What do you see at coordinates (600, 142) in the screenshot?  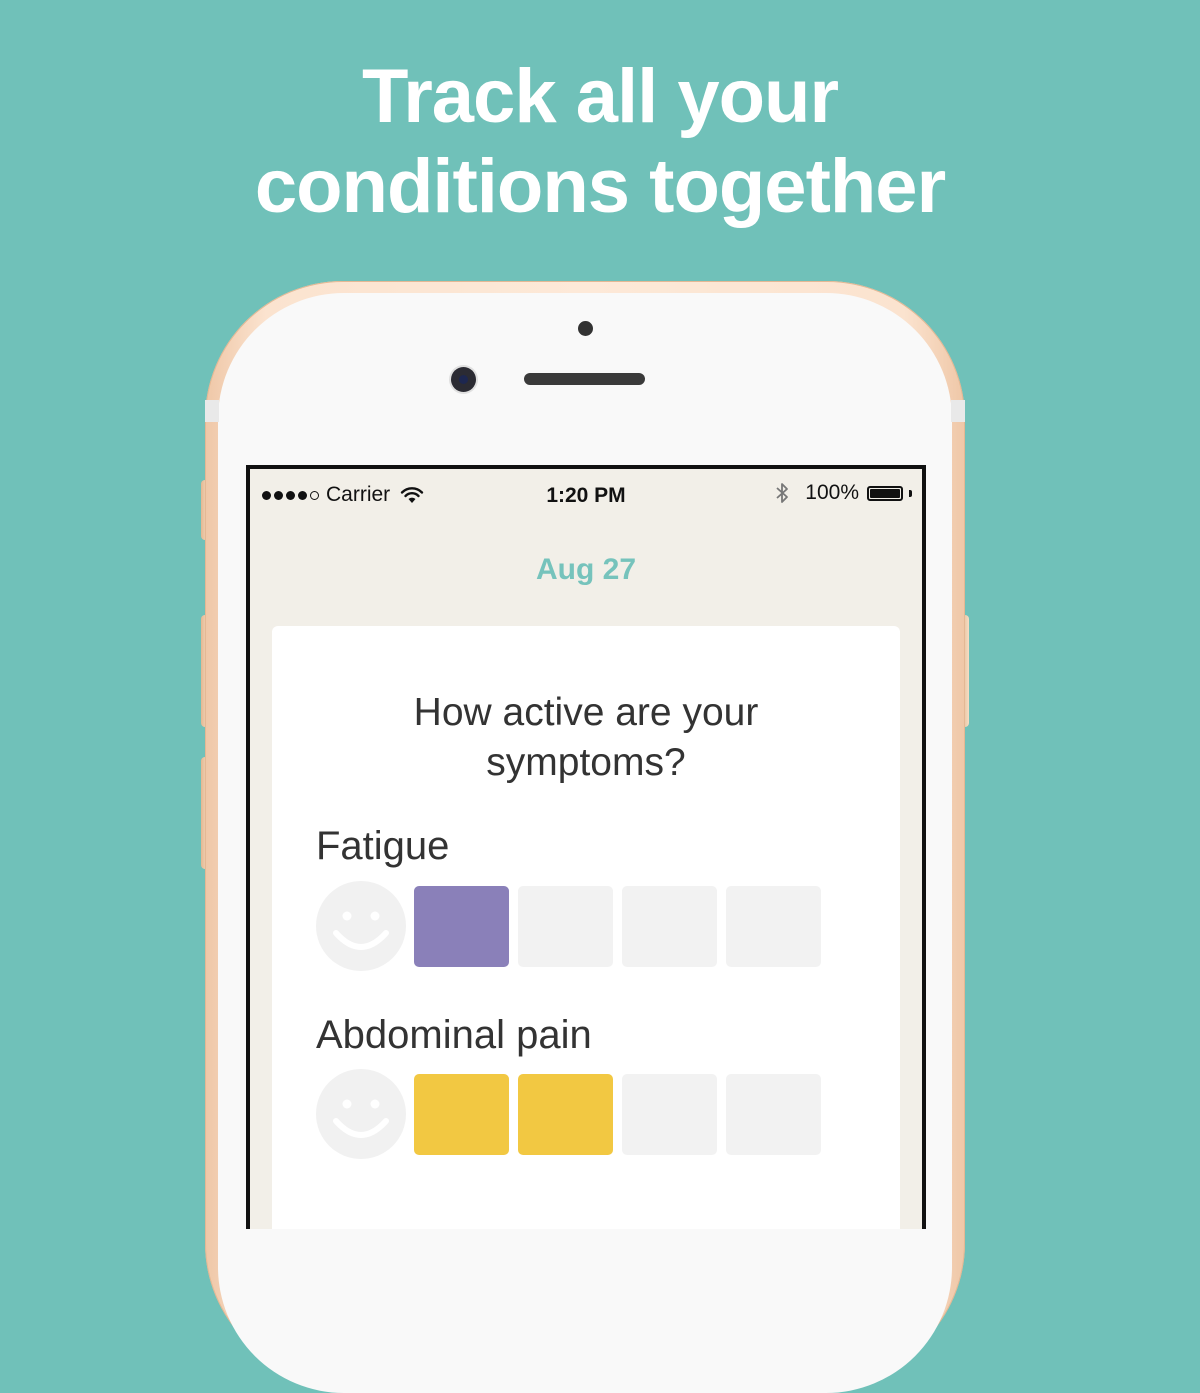 I see `headline: Track all your conditions together` at bounding box center [600, 142].